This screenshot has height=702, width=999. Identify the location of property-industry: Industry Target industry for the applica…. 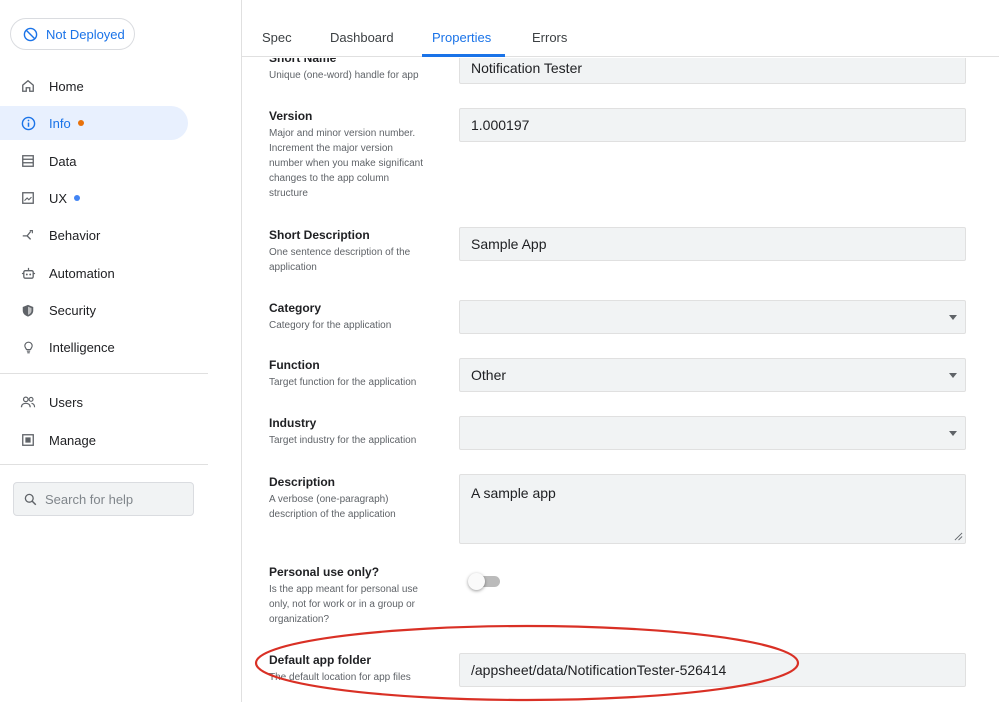
(356, 432).